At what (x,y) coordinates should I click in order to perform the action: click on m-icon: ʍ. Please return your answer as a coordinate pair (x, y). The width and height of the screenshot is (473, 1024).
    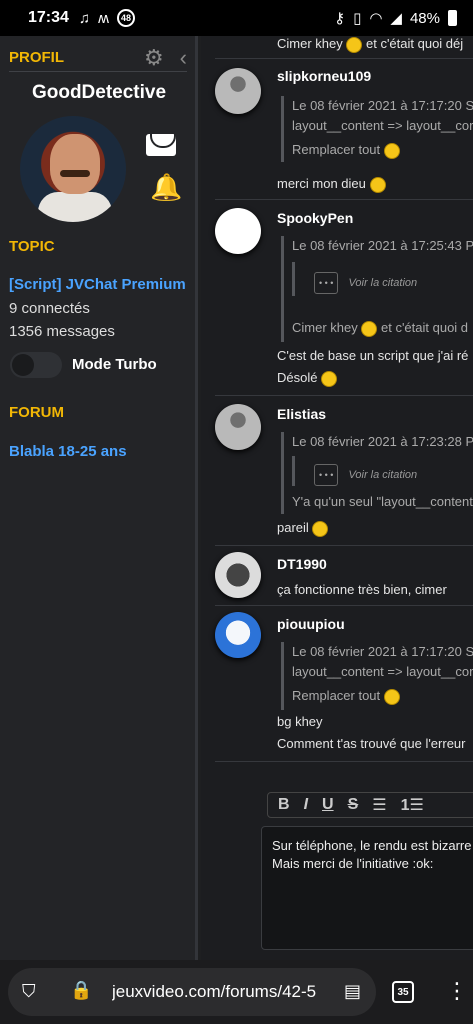
    Looking at the image, I should click on (104, 18).